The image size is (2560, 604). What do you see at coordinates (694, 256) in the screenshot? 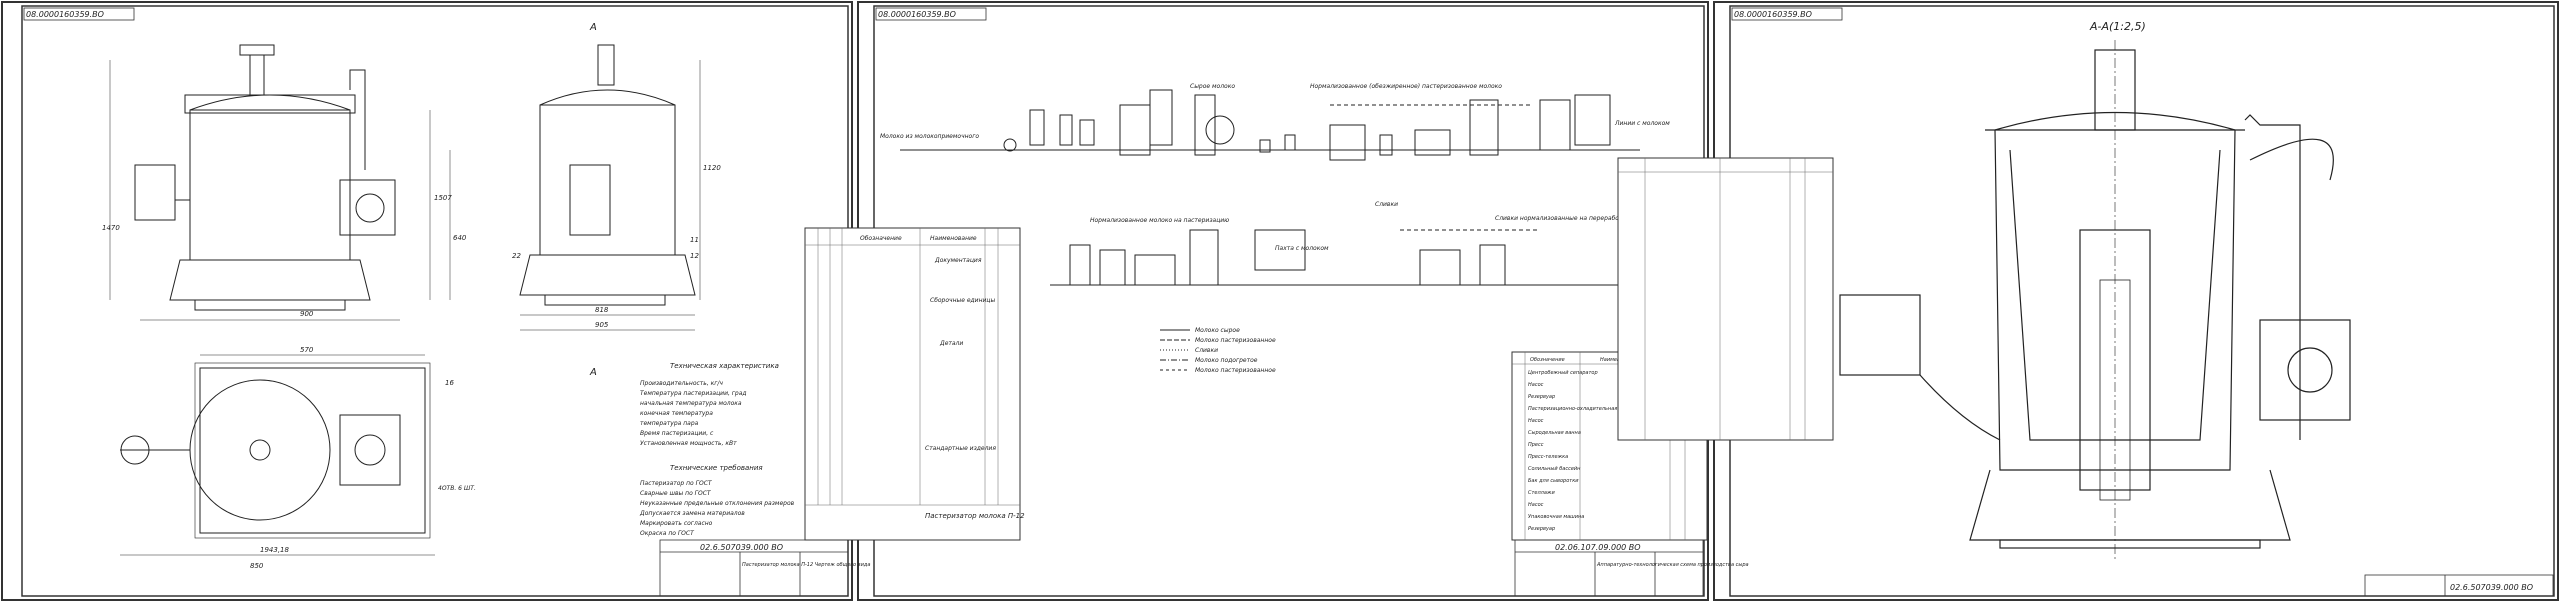
I see `dim-12: 12` at bounding box center [694, 256].